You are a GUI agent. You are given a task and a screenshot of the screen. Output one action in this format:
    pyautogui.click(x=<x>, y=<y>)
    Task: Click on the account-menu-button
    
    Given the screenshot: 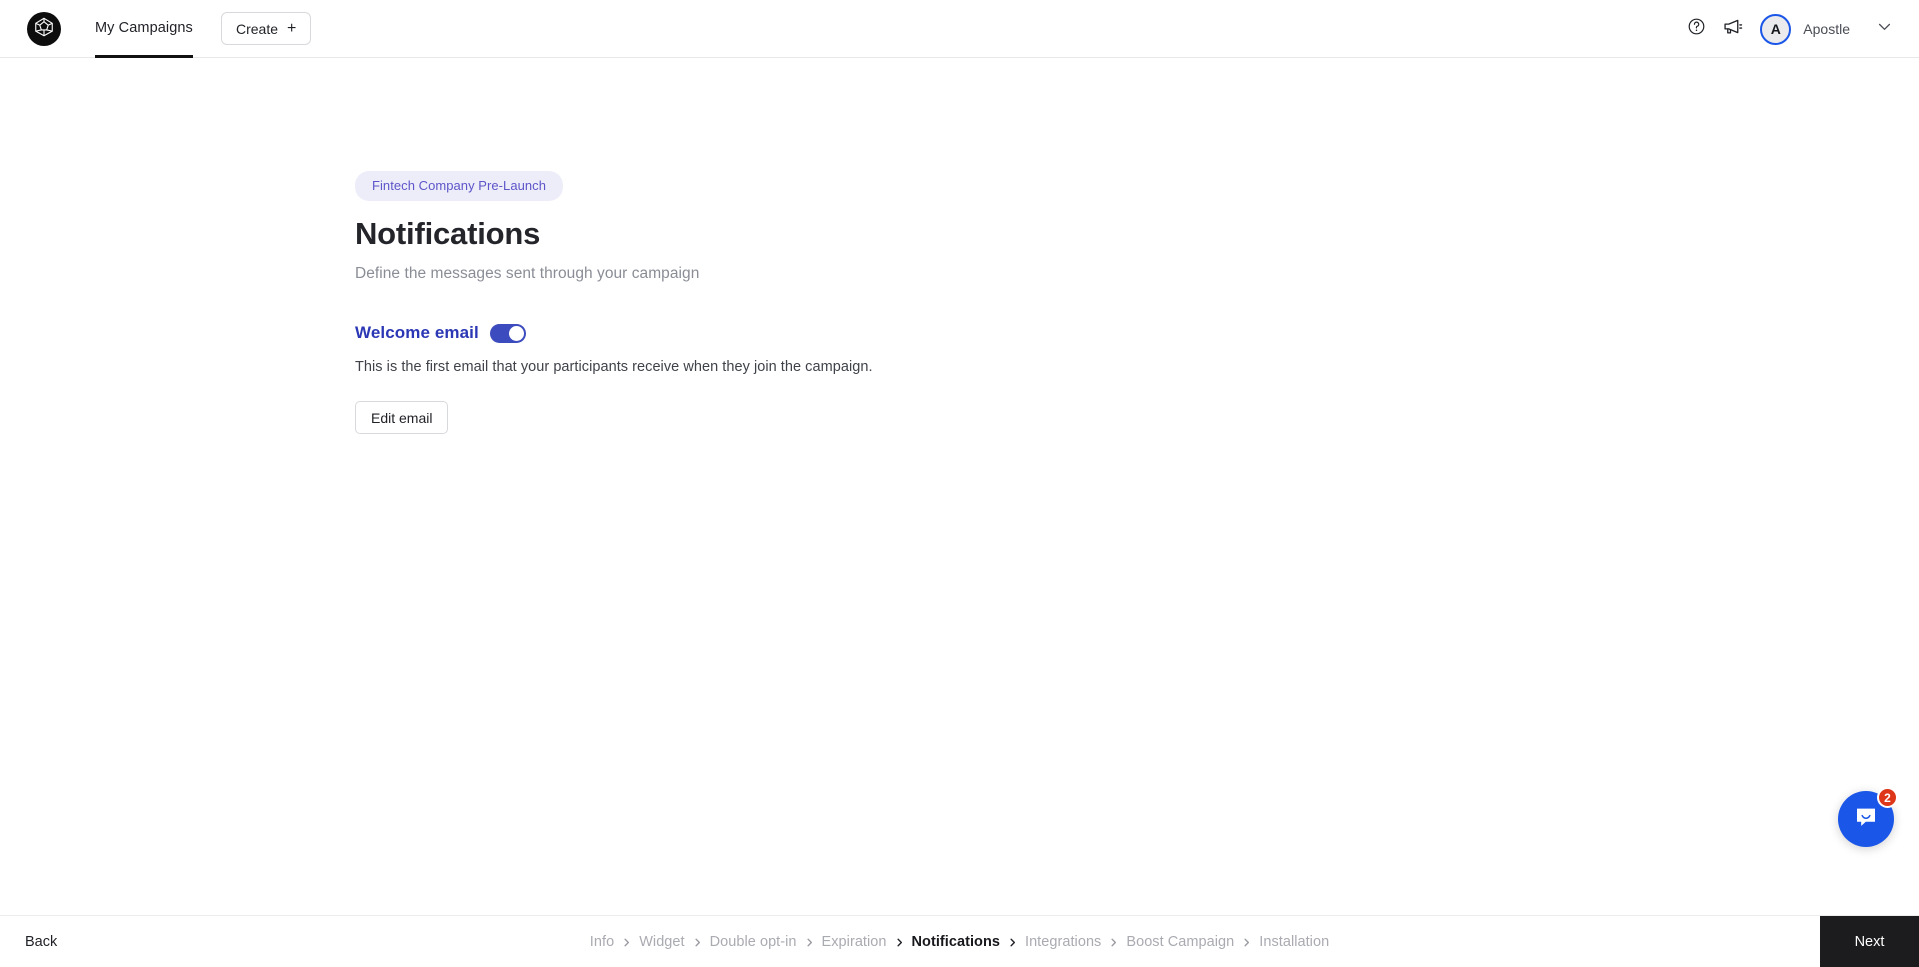 What is the action you would take?
    pyautogui.click(x=1884, y=29)
    